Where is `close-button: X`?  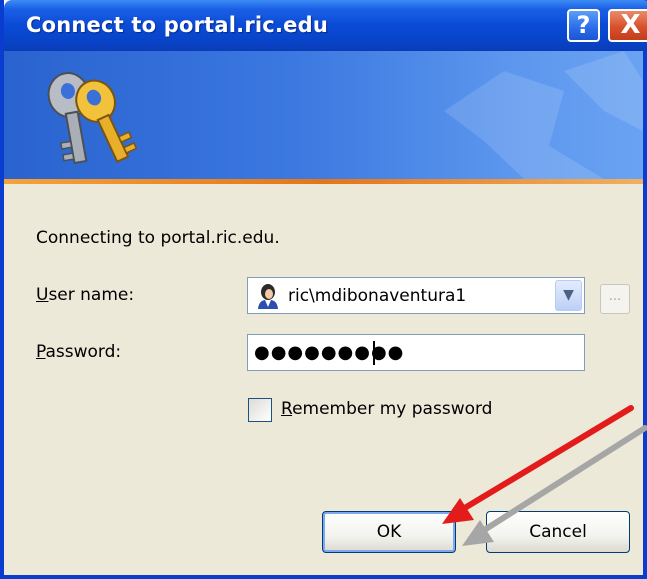 close-button: X is located at coordinates (627, 25).